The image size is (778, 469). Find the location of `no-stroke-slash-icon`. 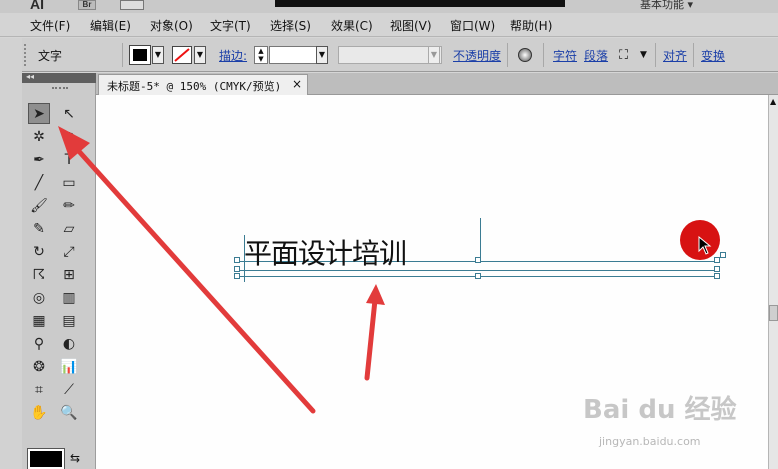

no-stroke-slash-icon is located at coordinates (182, 55).